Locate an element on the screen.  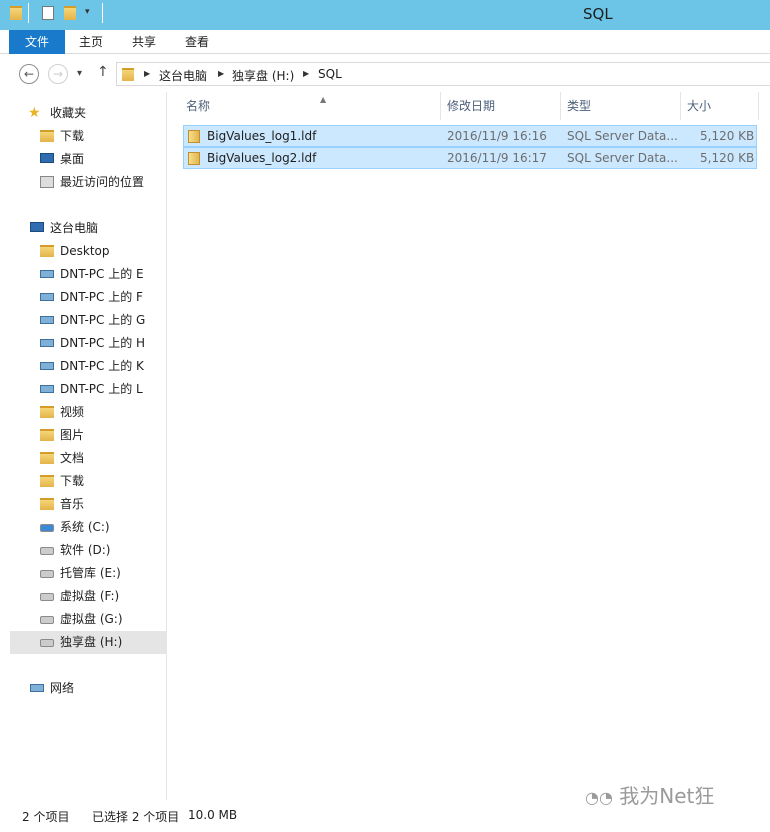
column-header-modified: 修改日期 is located at coordinates (501, 106).